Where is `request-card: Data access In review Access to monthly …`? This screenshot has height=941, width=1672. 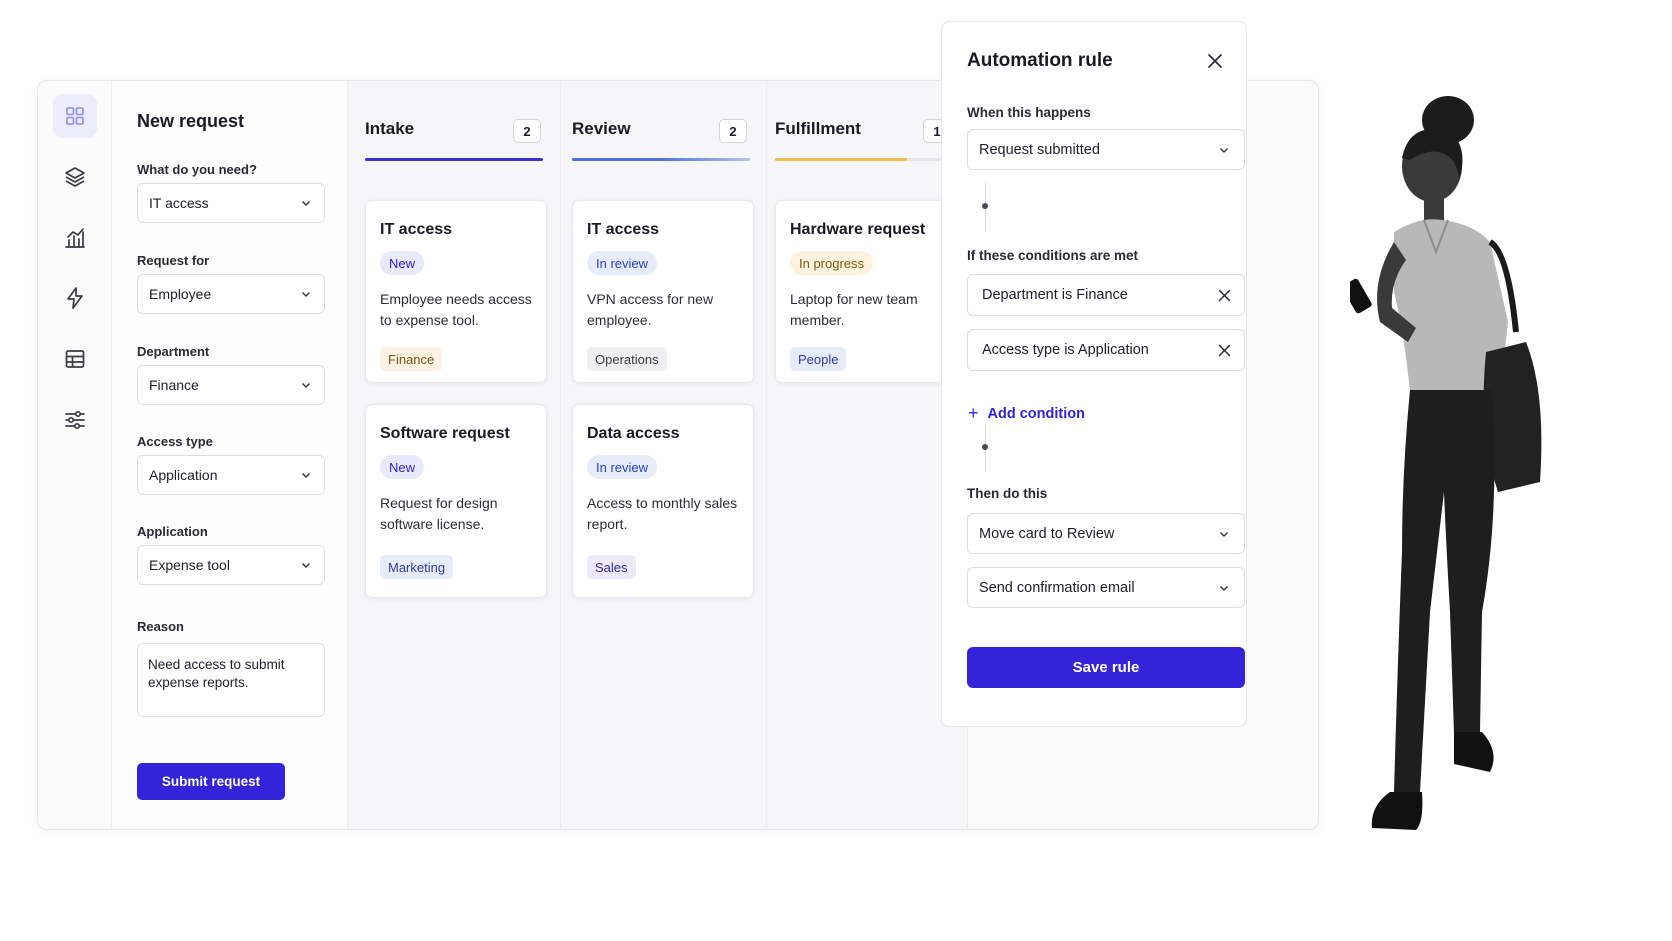
request-card: Data access In review Access to monthly … is located at coordinates (663, 501).